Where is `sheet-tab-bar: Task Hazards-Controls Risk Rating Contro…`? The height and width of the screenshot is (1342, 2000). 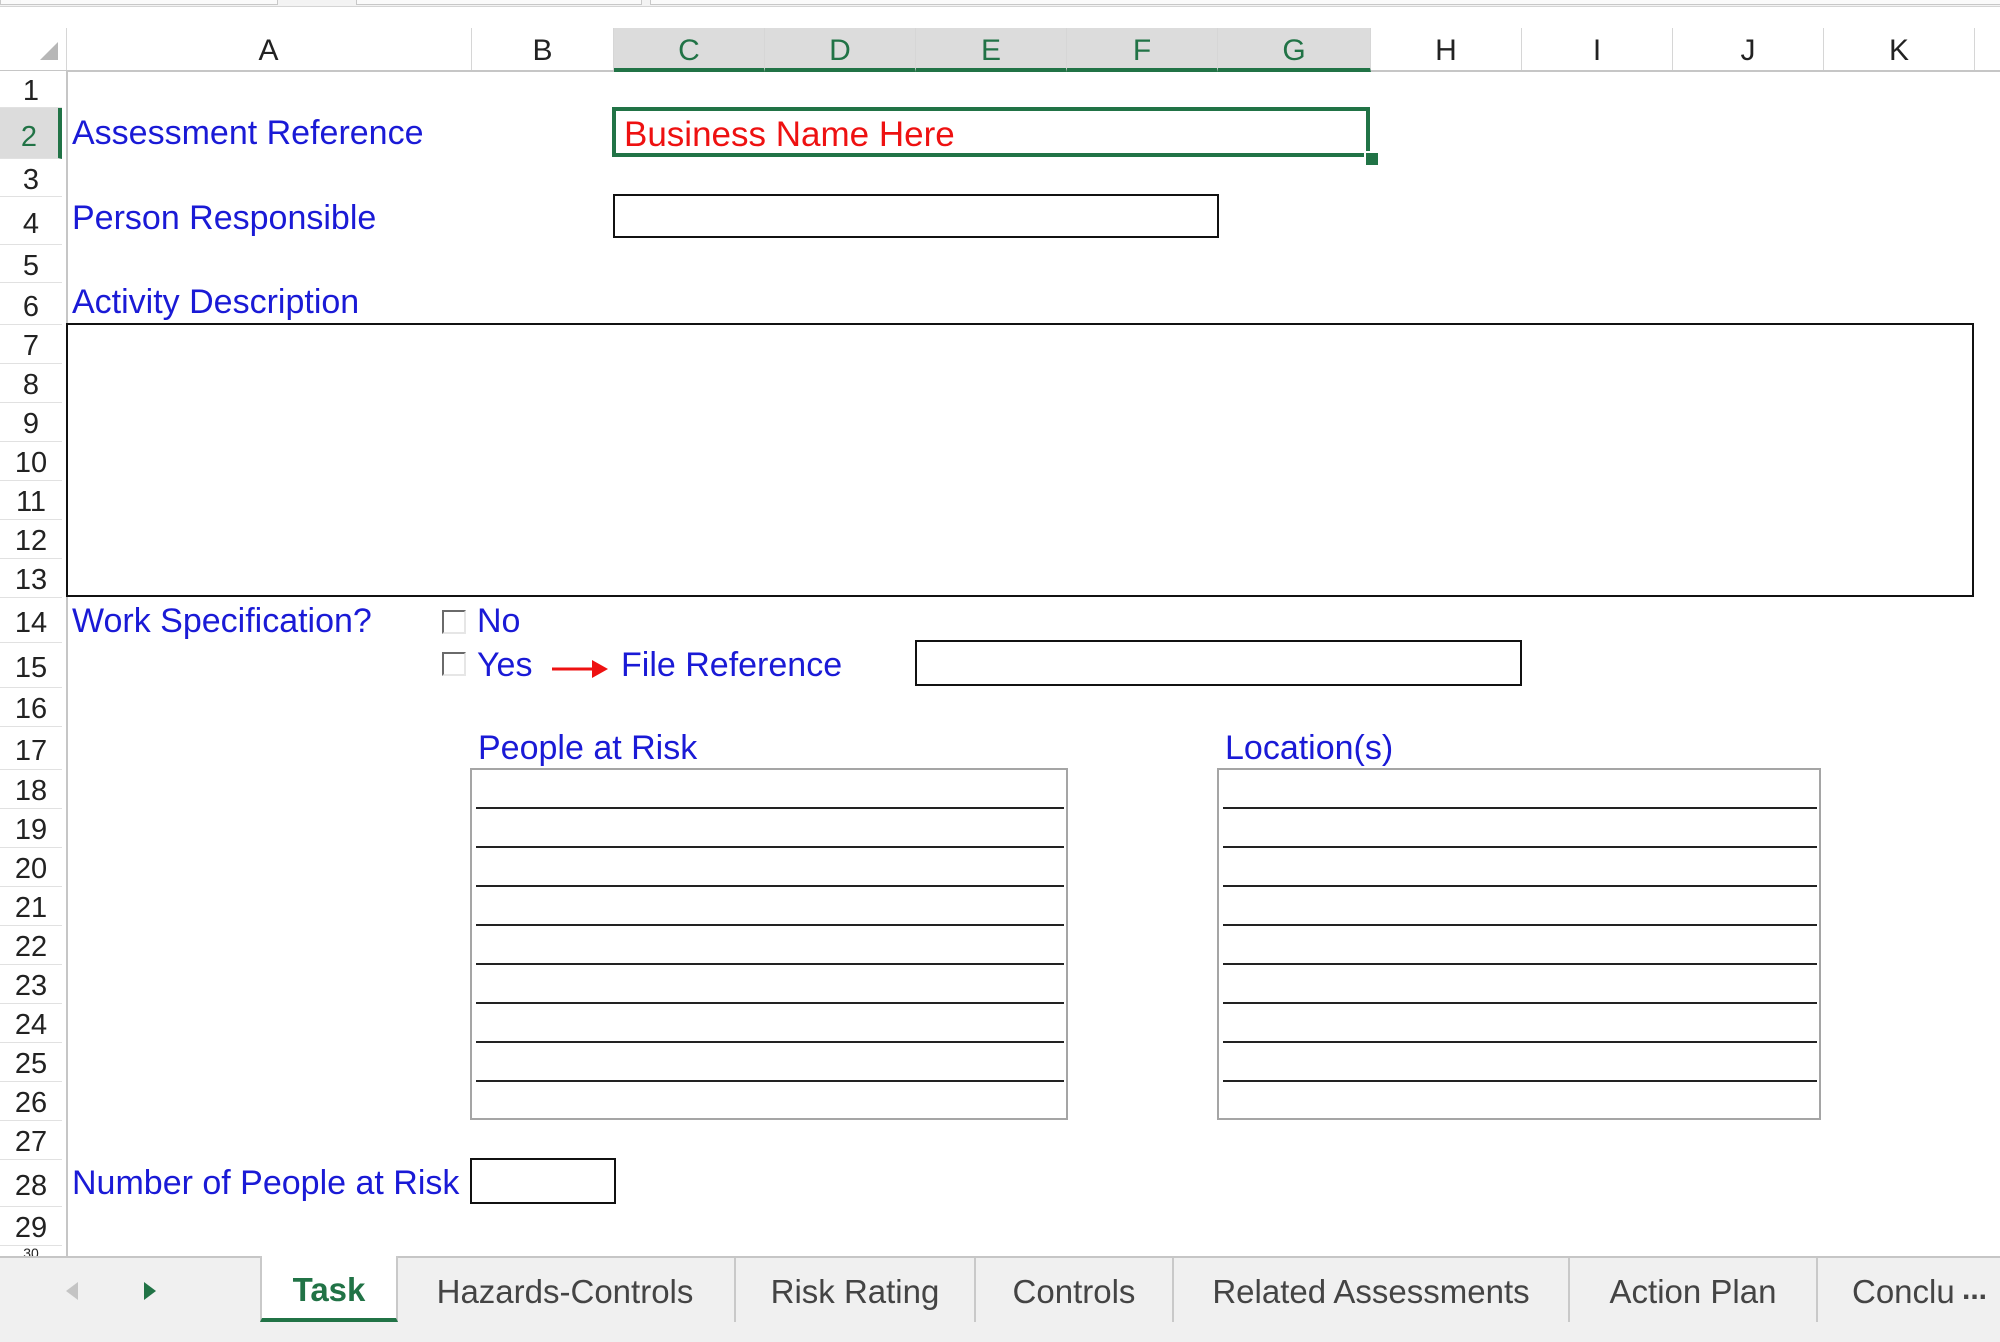 sheet-tab-bar: Task Hazards-Controls Risk Rating Contro… is located at coordinates (1000, 1290).